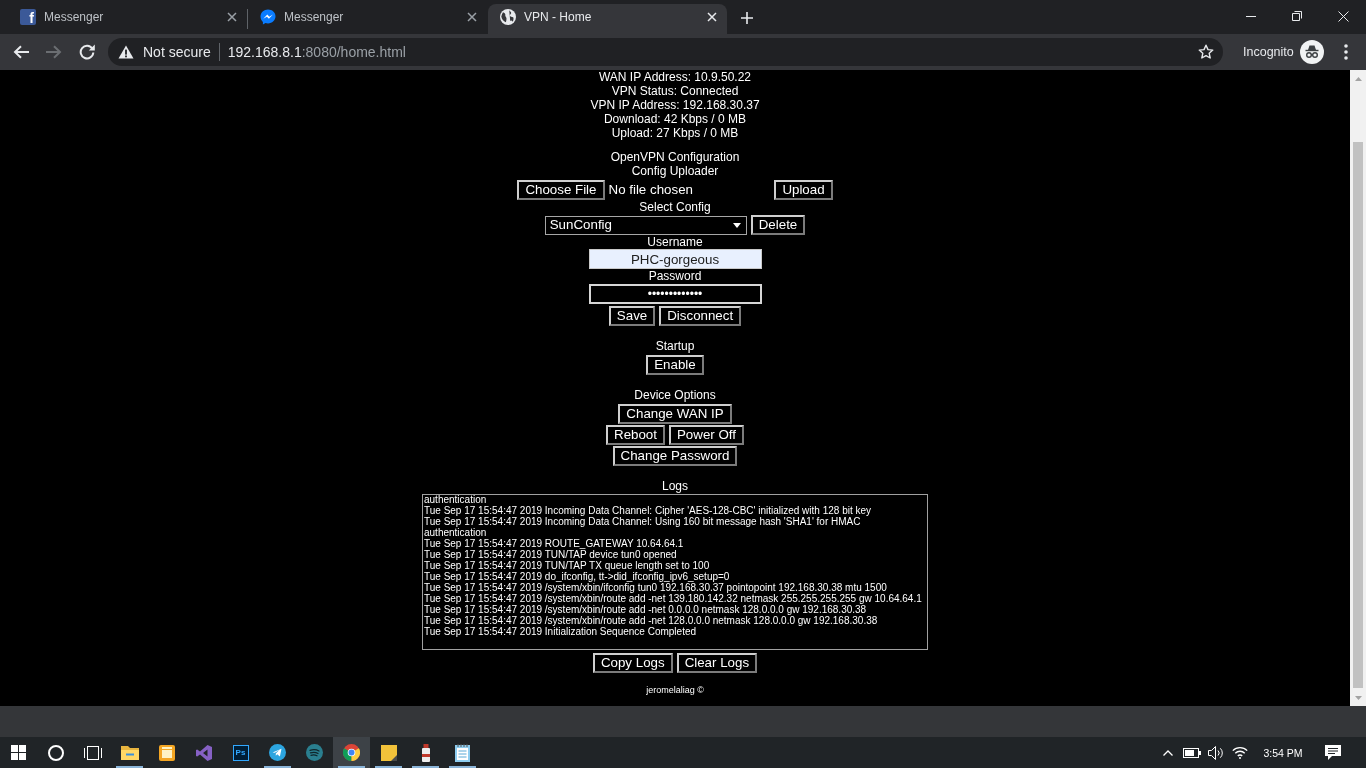 The image size is (1366, 768). What do you see at coordinates (367, 19) in the screenshot?
I see `browser-tab: Messenger` at bounding box center [367, 19].